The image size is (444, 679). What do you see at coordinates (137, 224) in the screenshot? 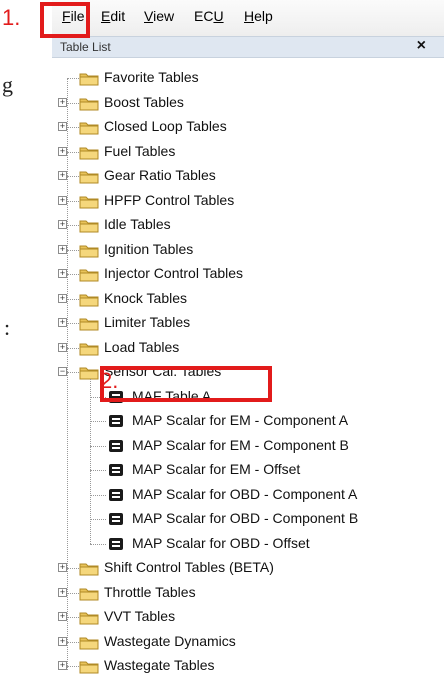
I see `tree-item-label: Idle Tables` at bounding box center [137, 224].